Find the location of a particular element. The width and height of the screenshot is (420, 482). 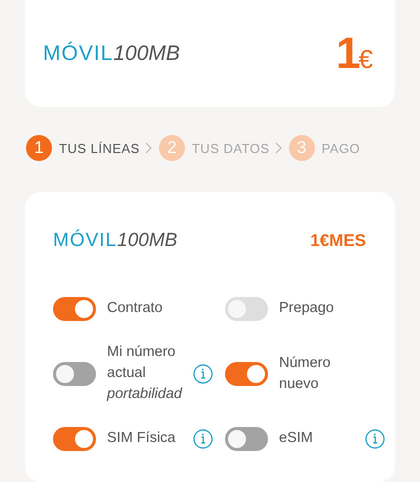

price-label: 1€ is located at coordinates (354, 54).